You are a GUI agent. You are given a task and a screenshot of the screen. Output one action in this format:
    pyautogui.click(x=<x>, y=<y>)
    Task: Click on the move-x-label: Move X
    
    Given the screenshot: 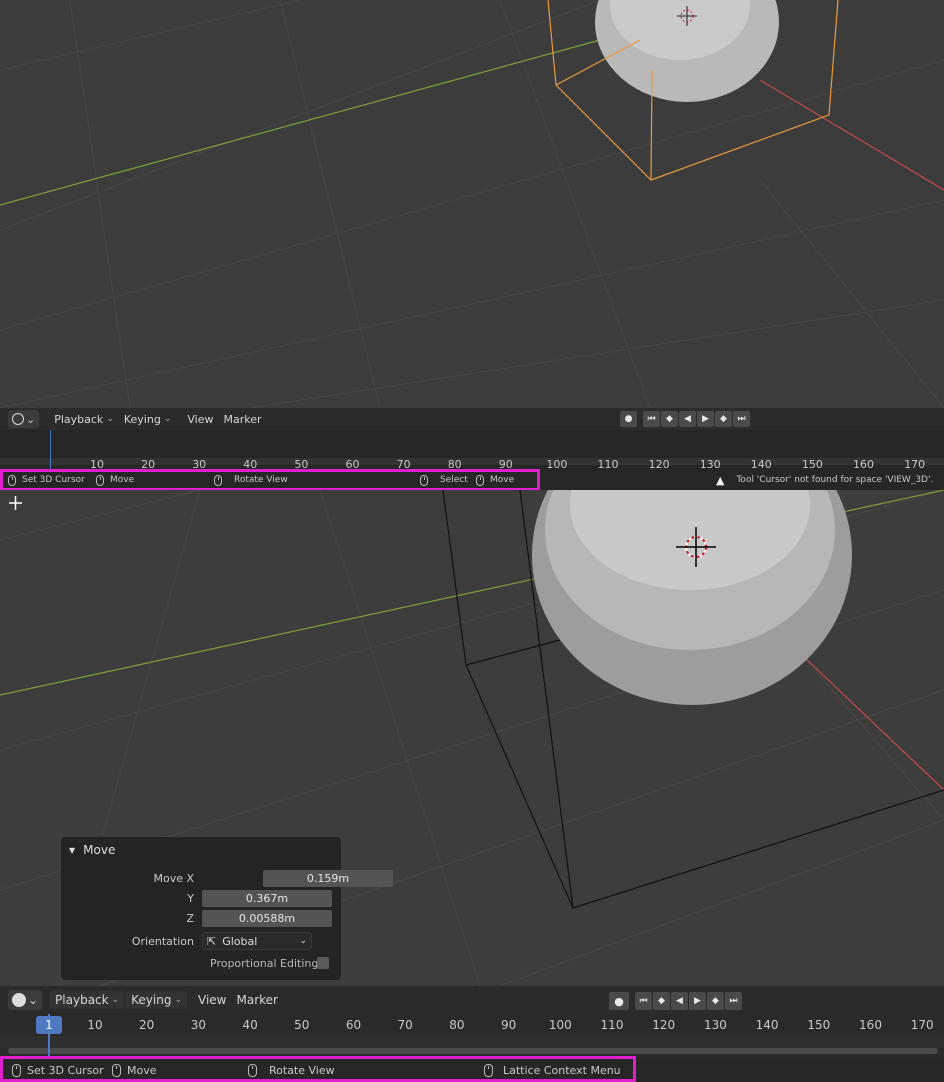 What is the action you would take?
    pyautogui.click(x=173, y=878)
    